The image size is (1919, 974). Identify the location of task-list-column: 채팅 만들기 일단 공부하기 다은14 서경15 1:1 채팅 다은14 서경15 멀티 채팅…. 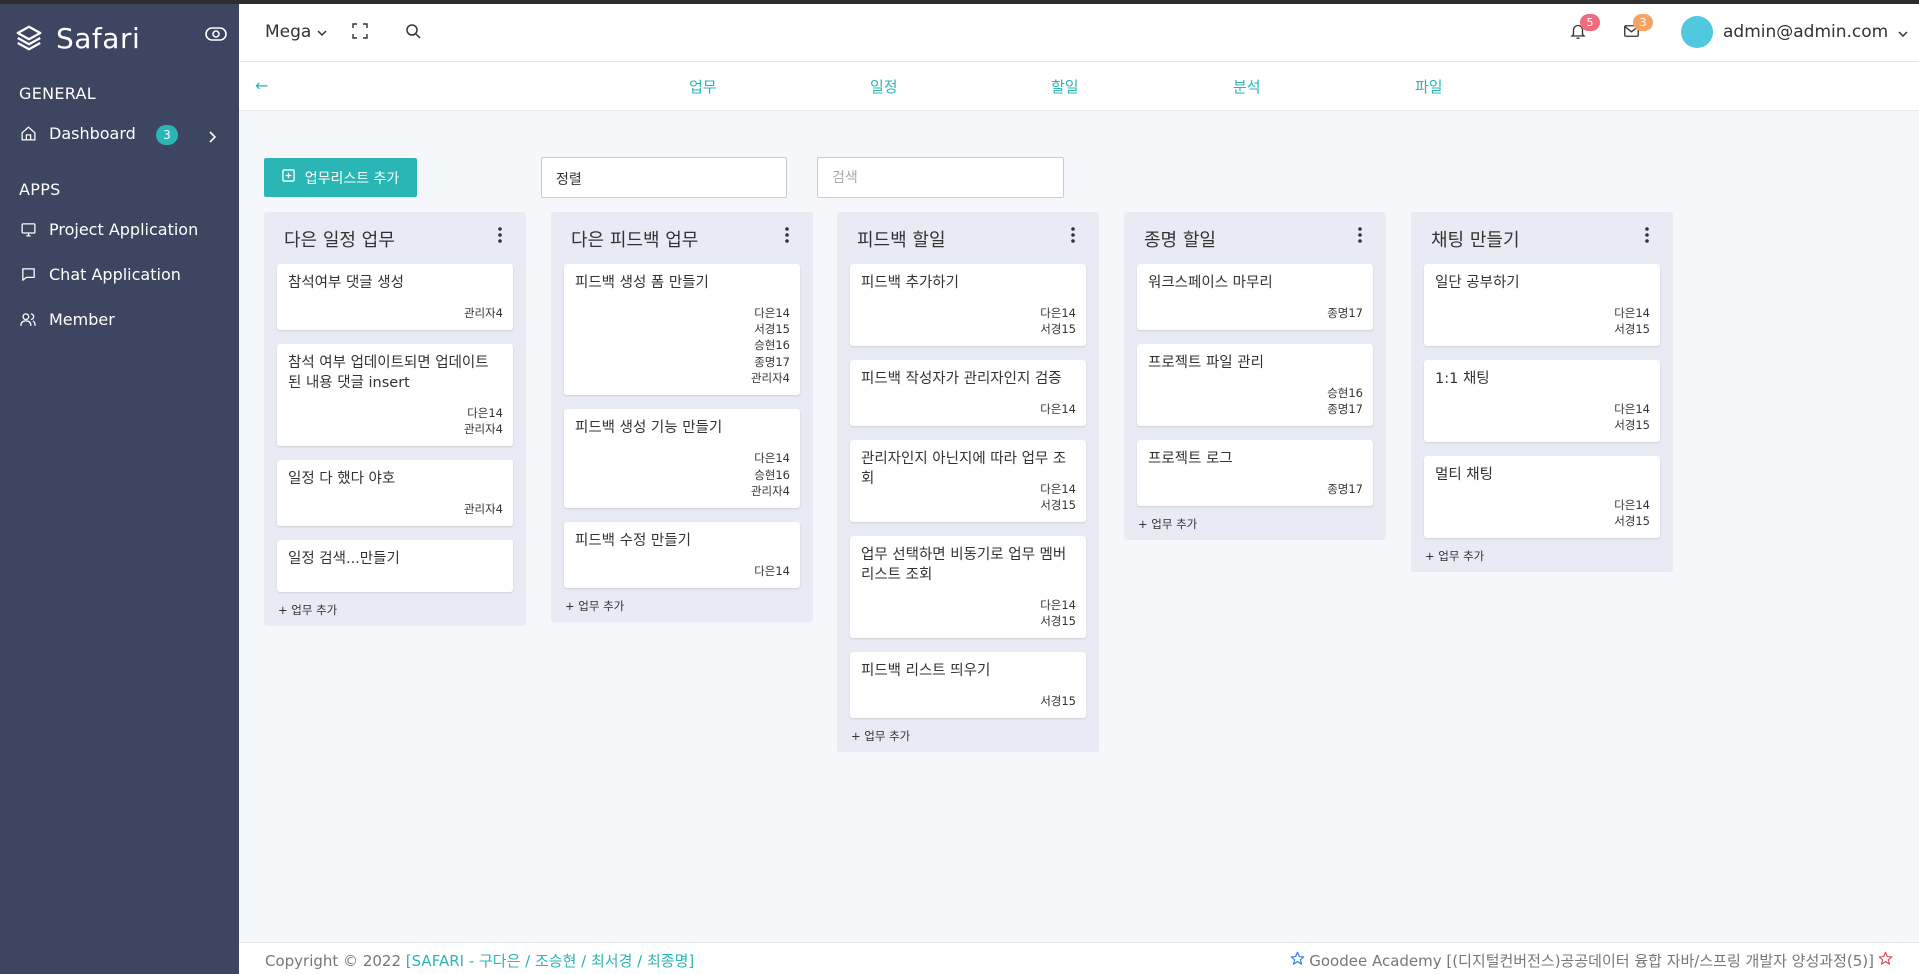
(1542, 392).